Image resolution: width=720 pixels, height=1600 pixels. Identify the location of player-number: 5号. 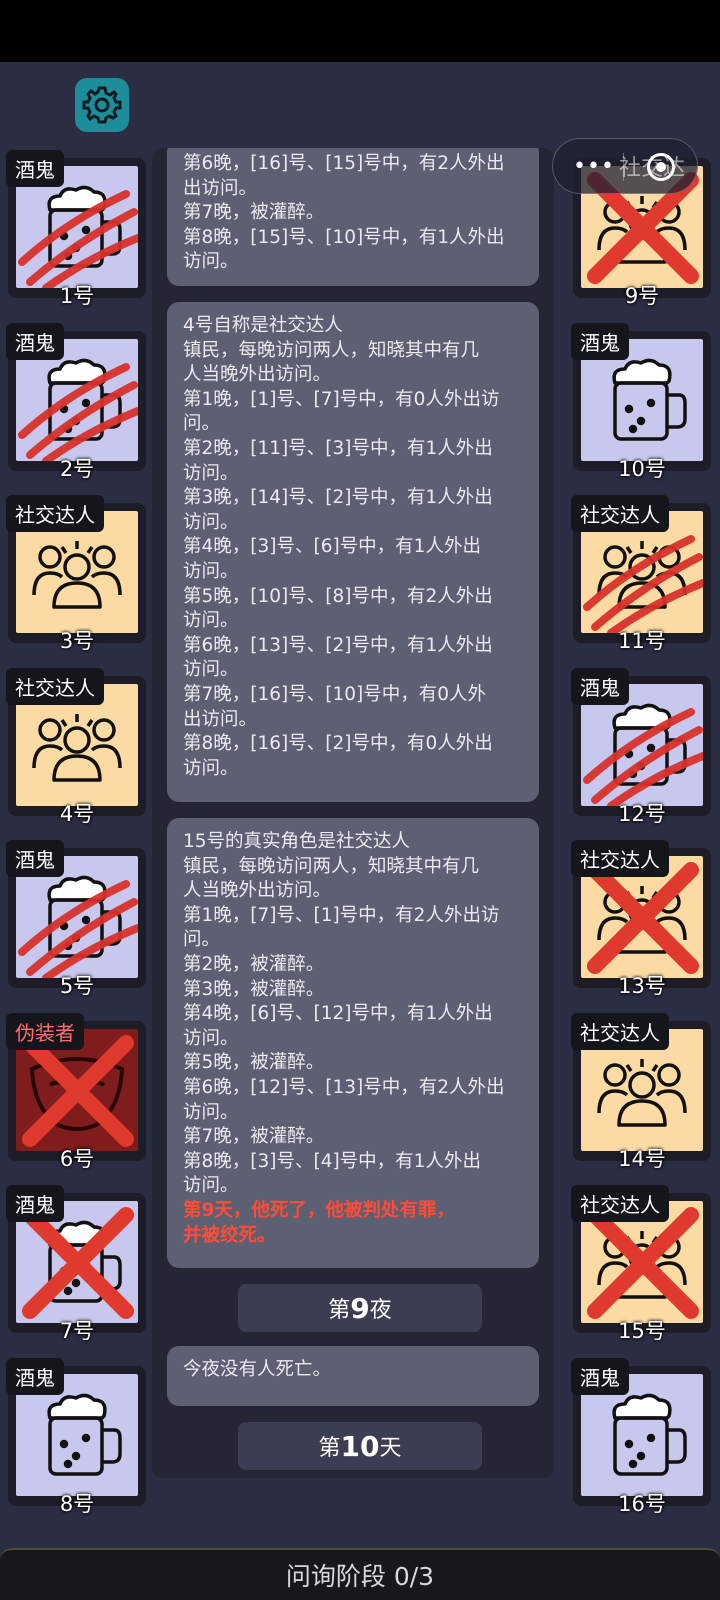
(77, 986).